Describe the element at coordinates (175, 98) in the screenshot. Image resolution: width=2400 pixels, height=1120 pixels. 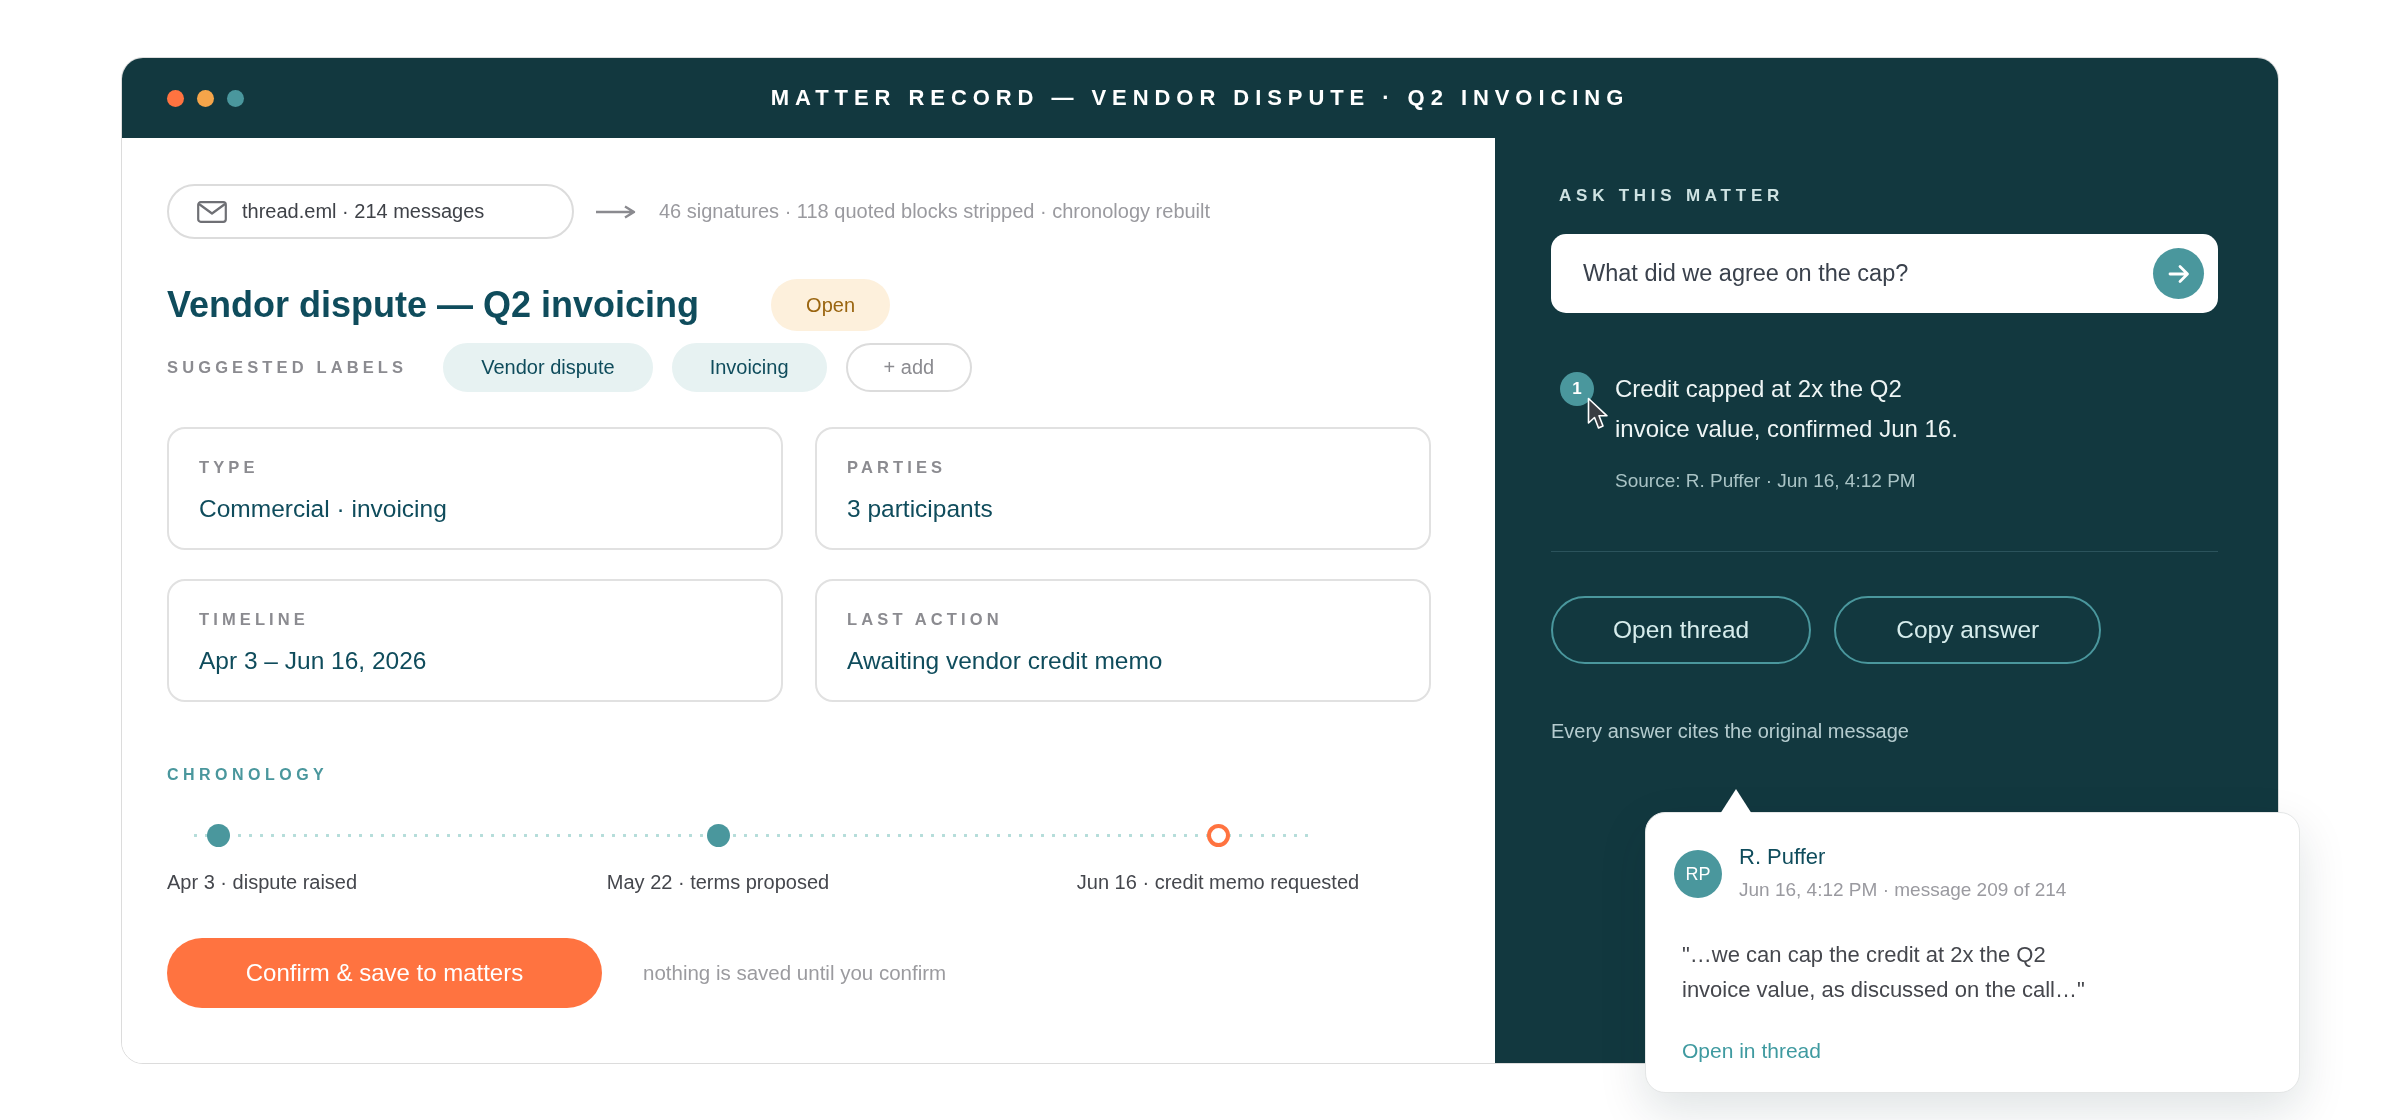
I see `window-close-icon` at that location.